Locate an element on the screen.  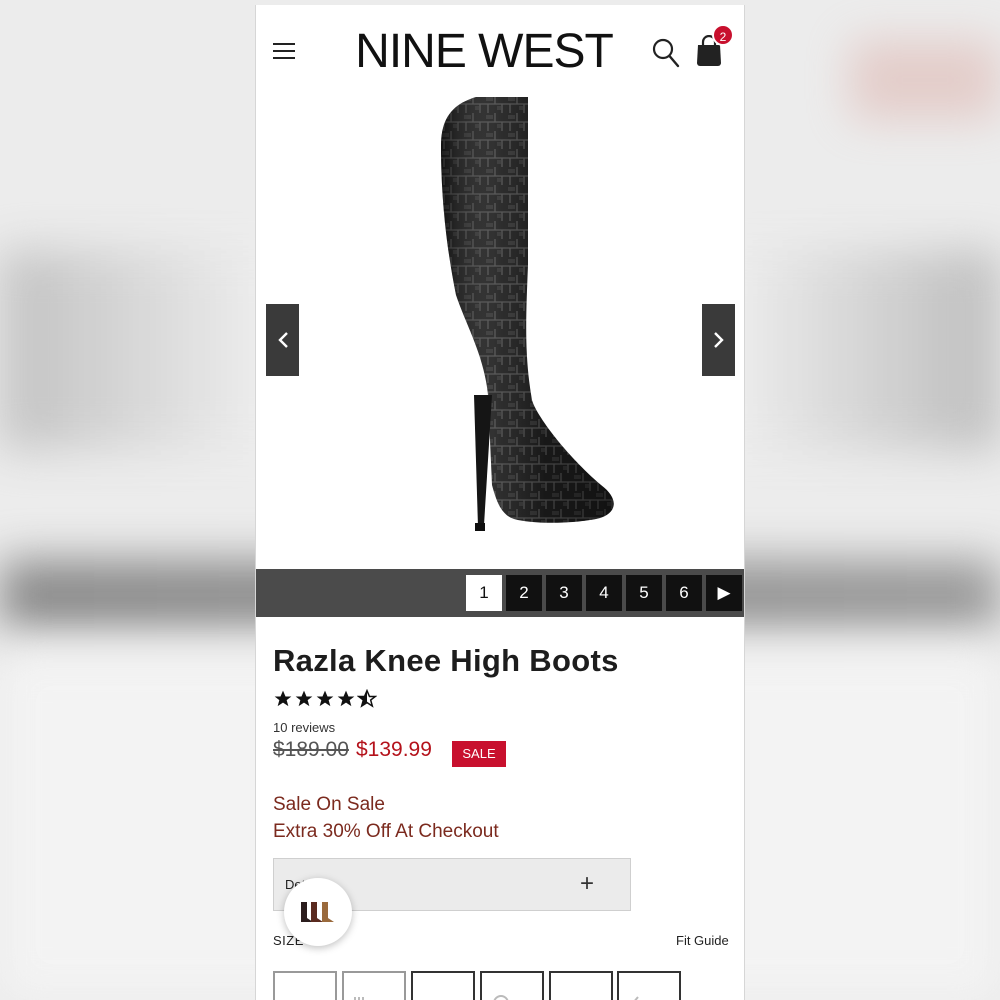
pager-page-1: 1 is located at coordinates (484, 593).